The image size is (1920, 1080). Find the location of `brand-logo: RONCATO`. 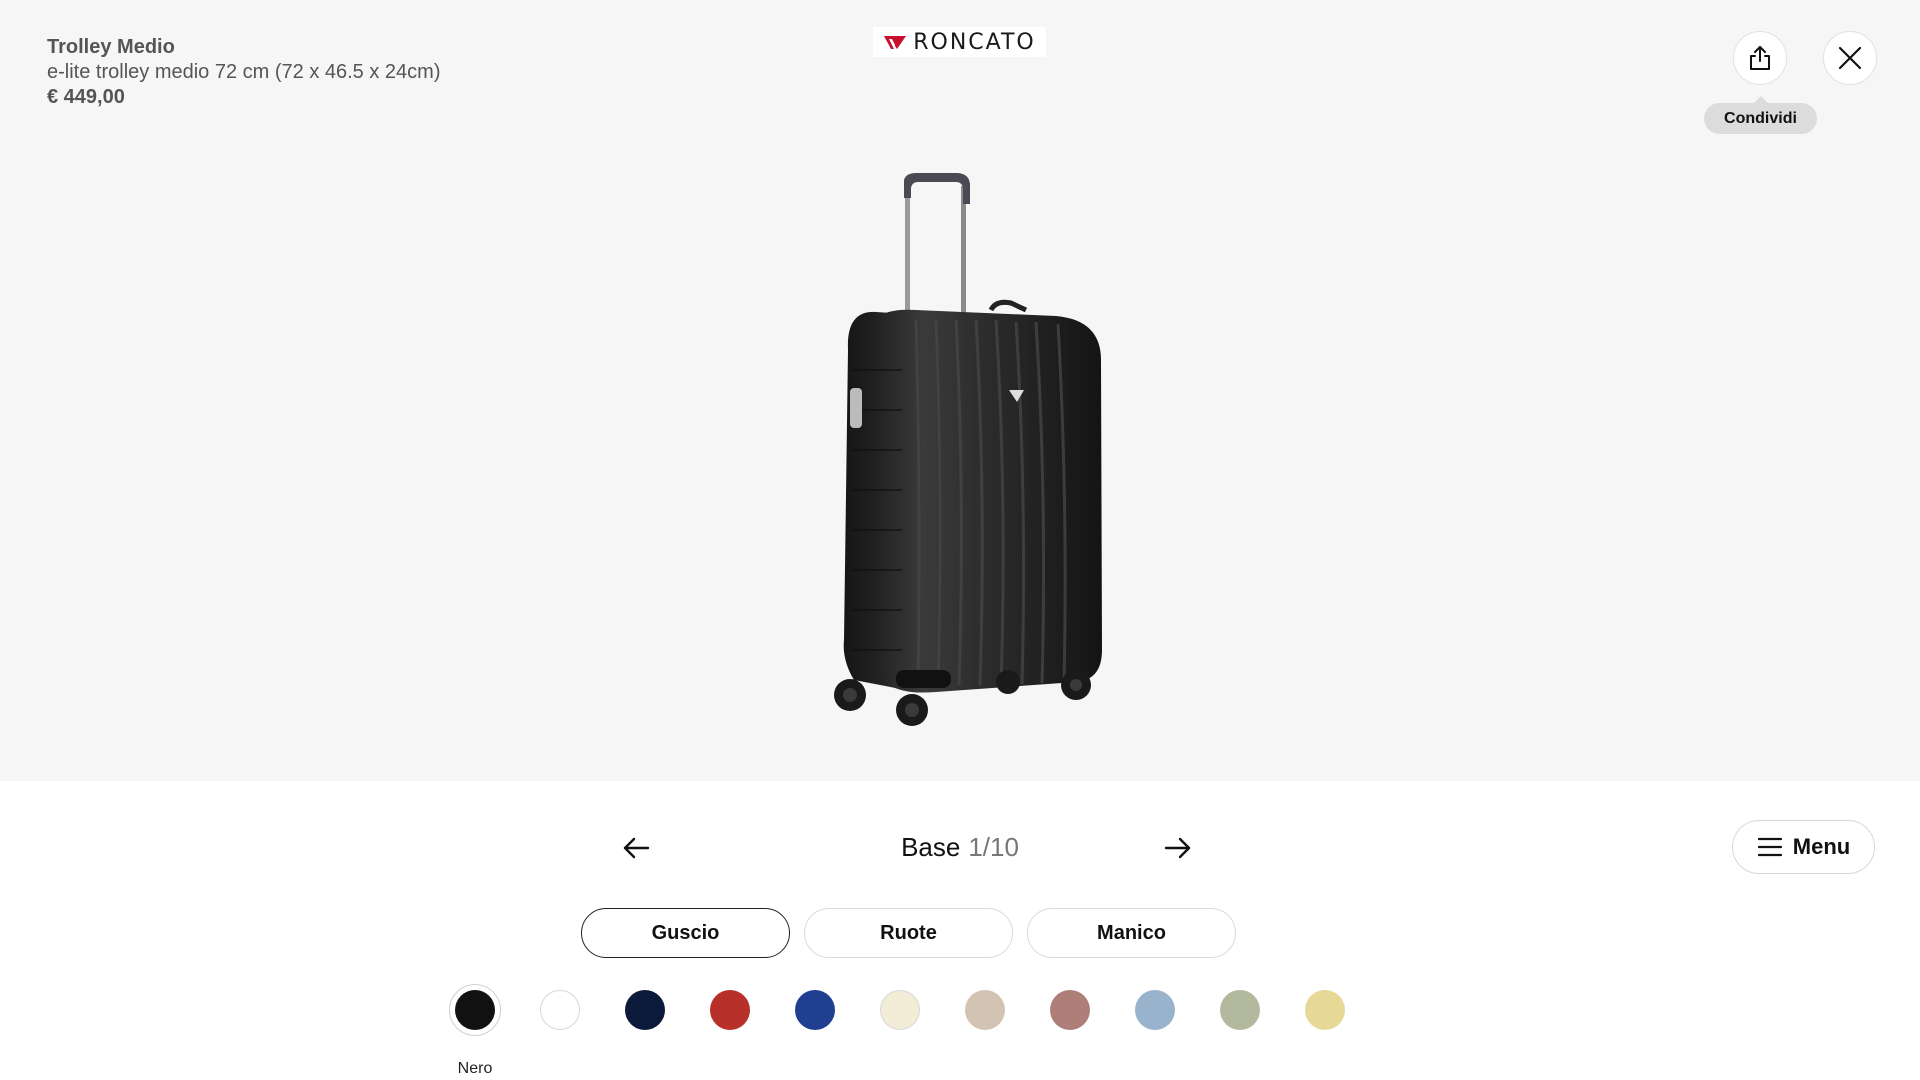

brand-logo: RONCATO is located at coordinates (959, 42).